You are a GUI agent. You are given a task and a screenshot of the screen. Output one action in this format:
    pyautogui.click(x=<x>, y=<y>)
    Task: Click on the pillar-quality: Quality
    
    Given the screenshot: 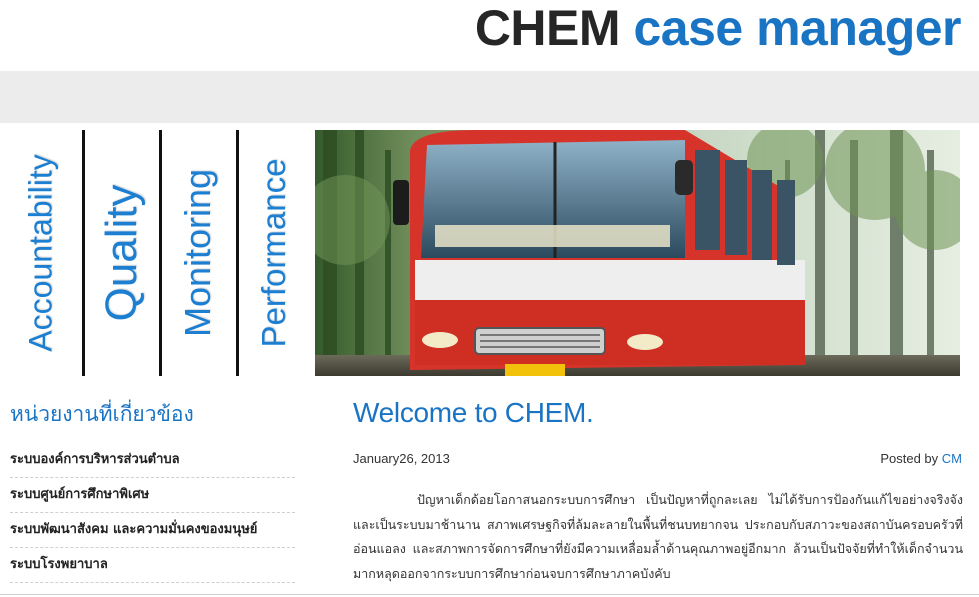 What is the action you would take?
    pyautogui.click(x=122, y=253)
    